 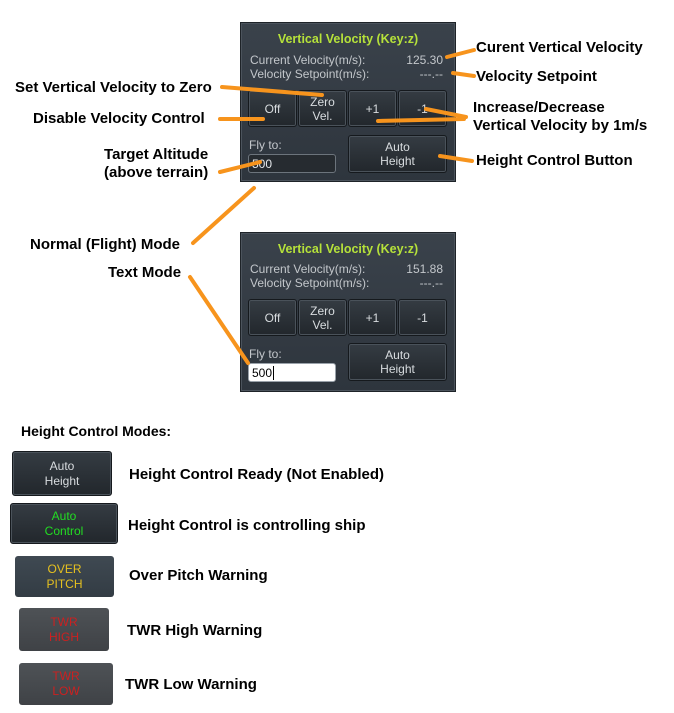 I want to click on arrow-minus, so click(x=446, y=113).